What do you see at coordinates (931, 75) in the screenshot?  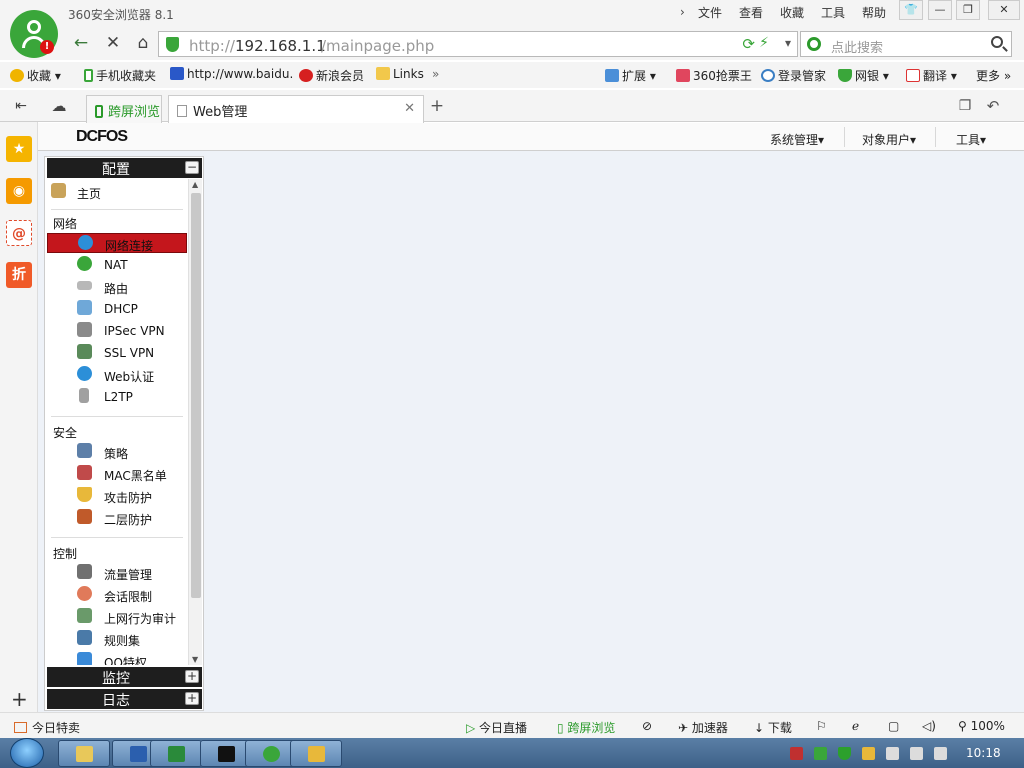 I see `bookmark-translate: 翻译 ▾` at bounding box center [931, 75].